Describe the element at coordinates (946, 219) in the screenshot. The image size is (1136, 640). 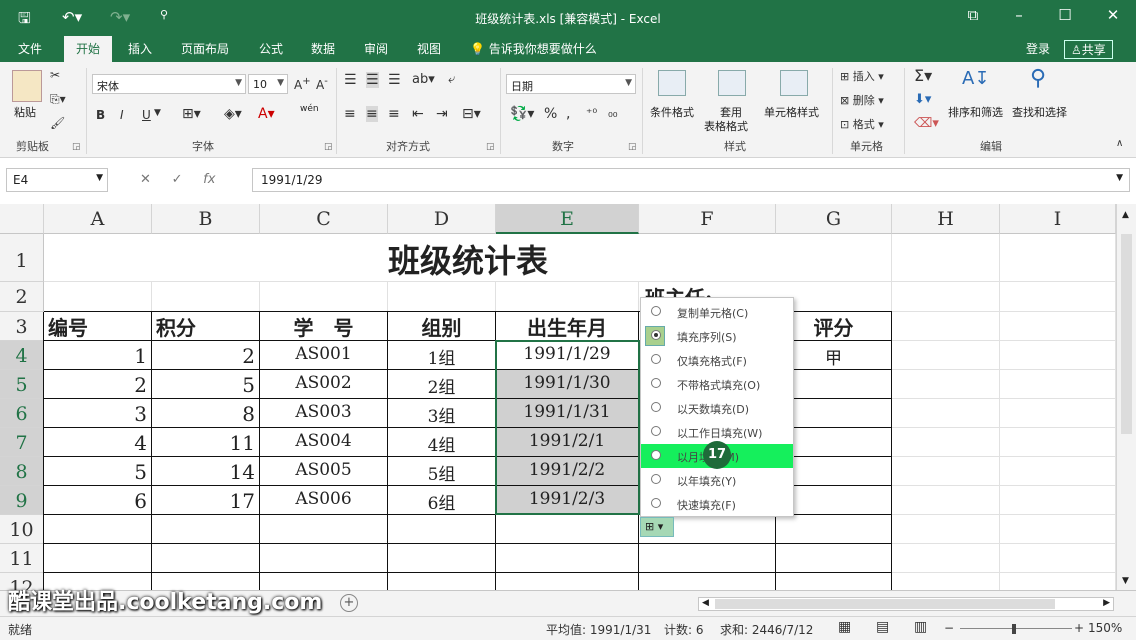
I see `column-header-h: H` at that location.